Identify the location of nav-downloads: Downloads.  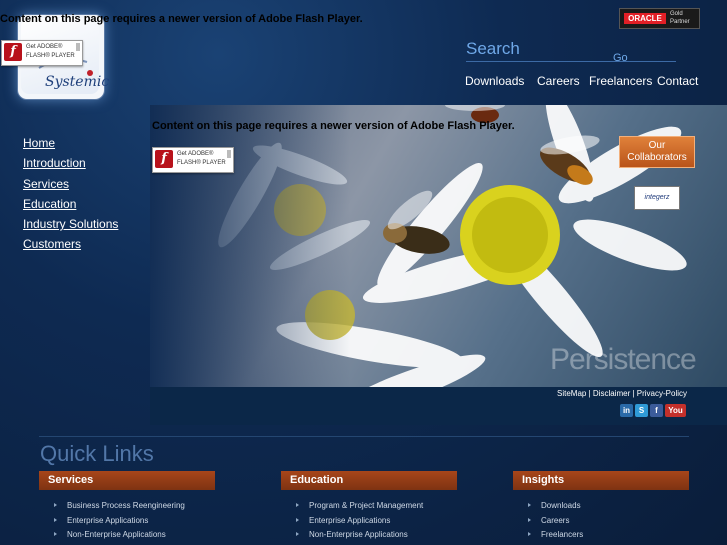
(494, 81).